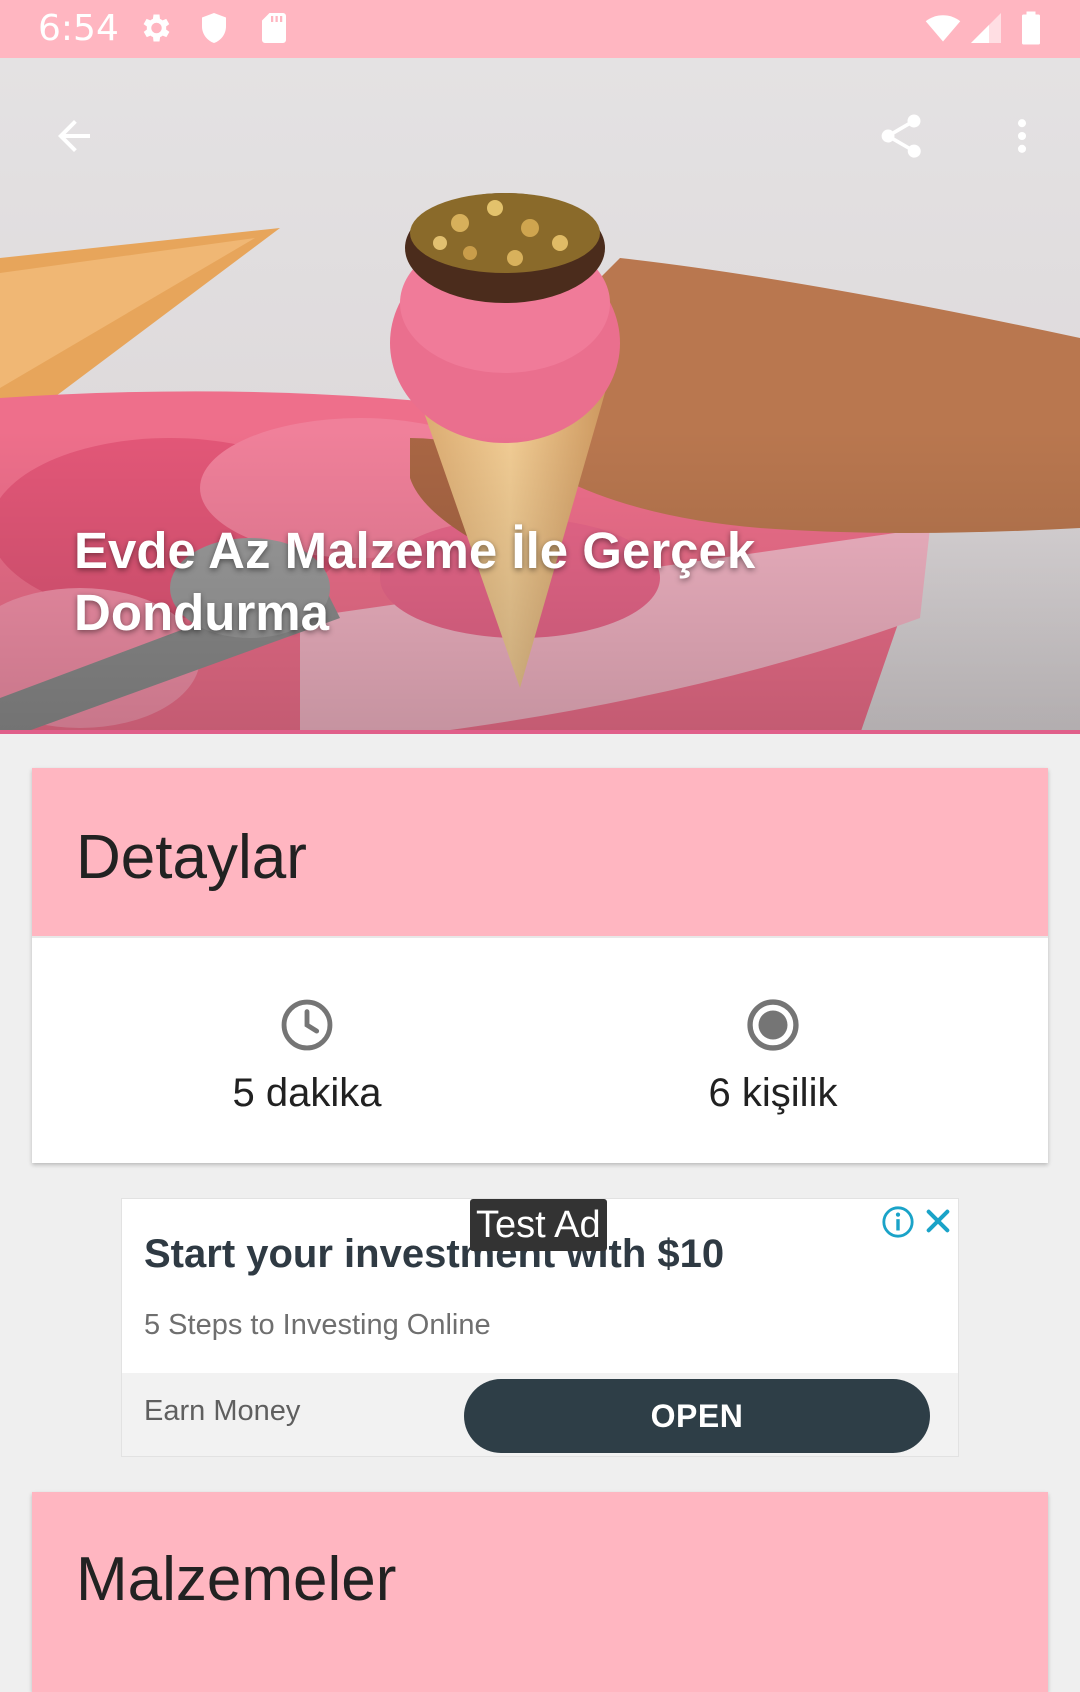 This screenshot has width=1080, height=1692. What do you see at coordinates (938, 1221) in the screenshot?
I see `close-icon` at bounding box center [938, 1221].